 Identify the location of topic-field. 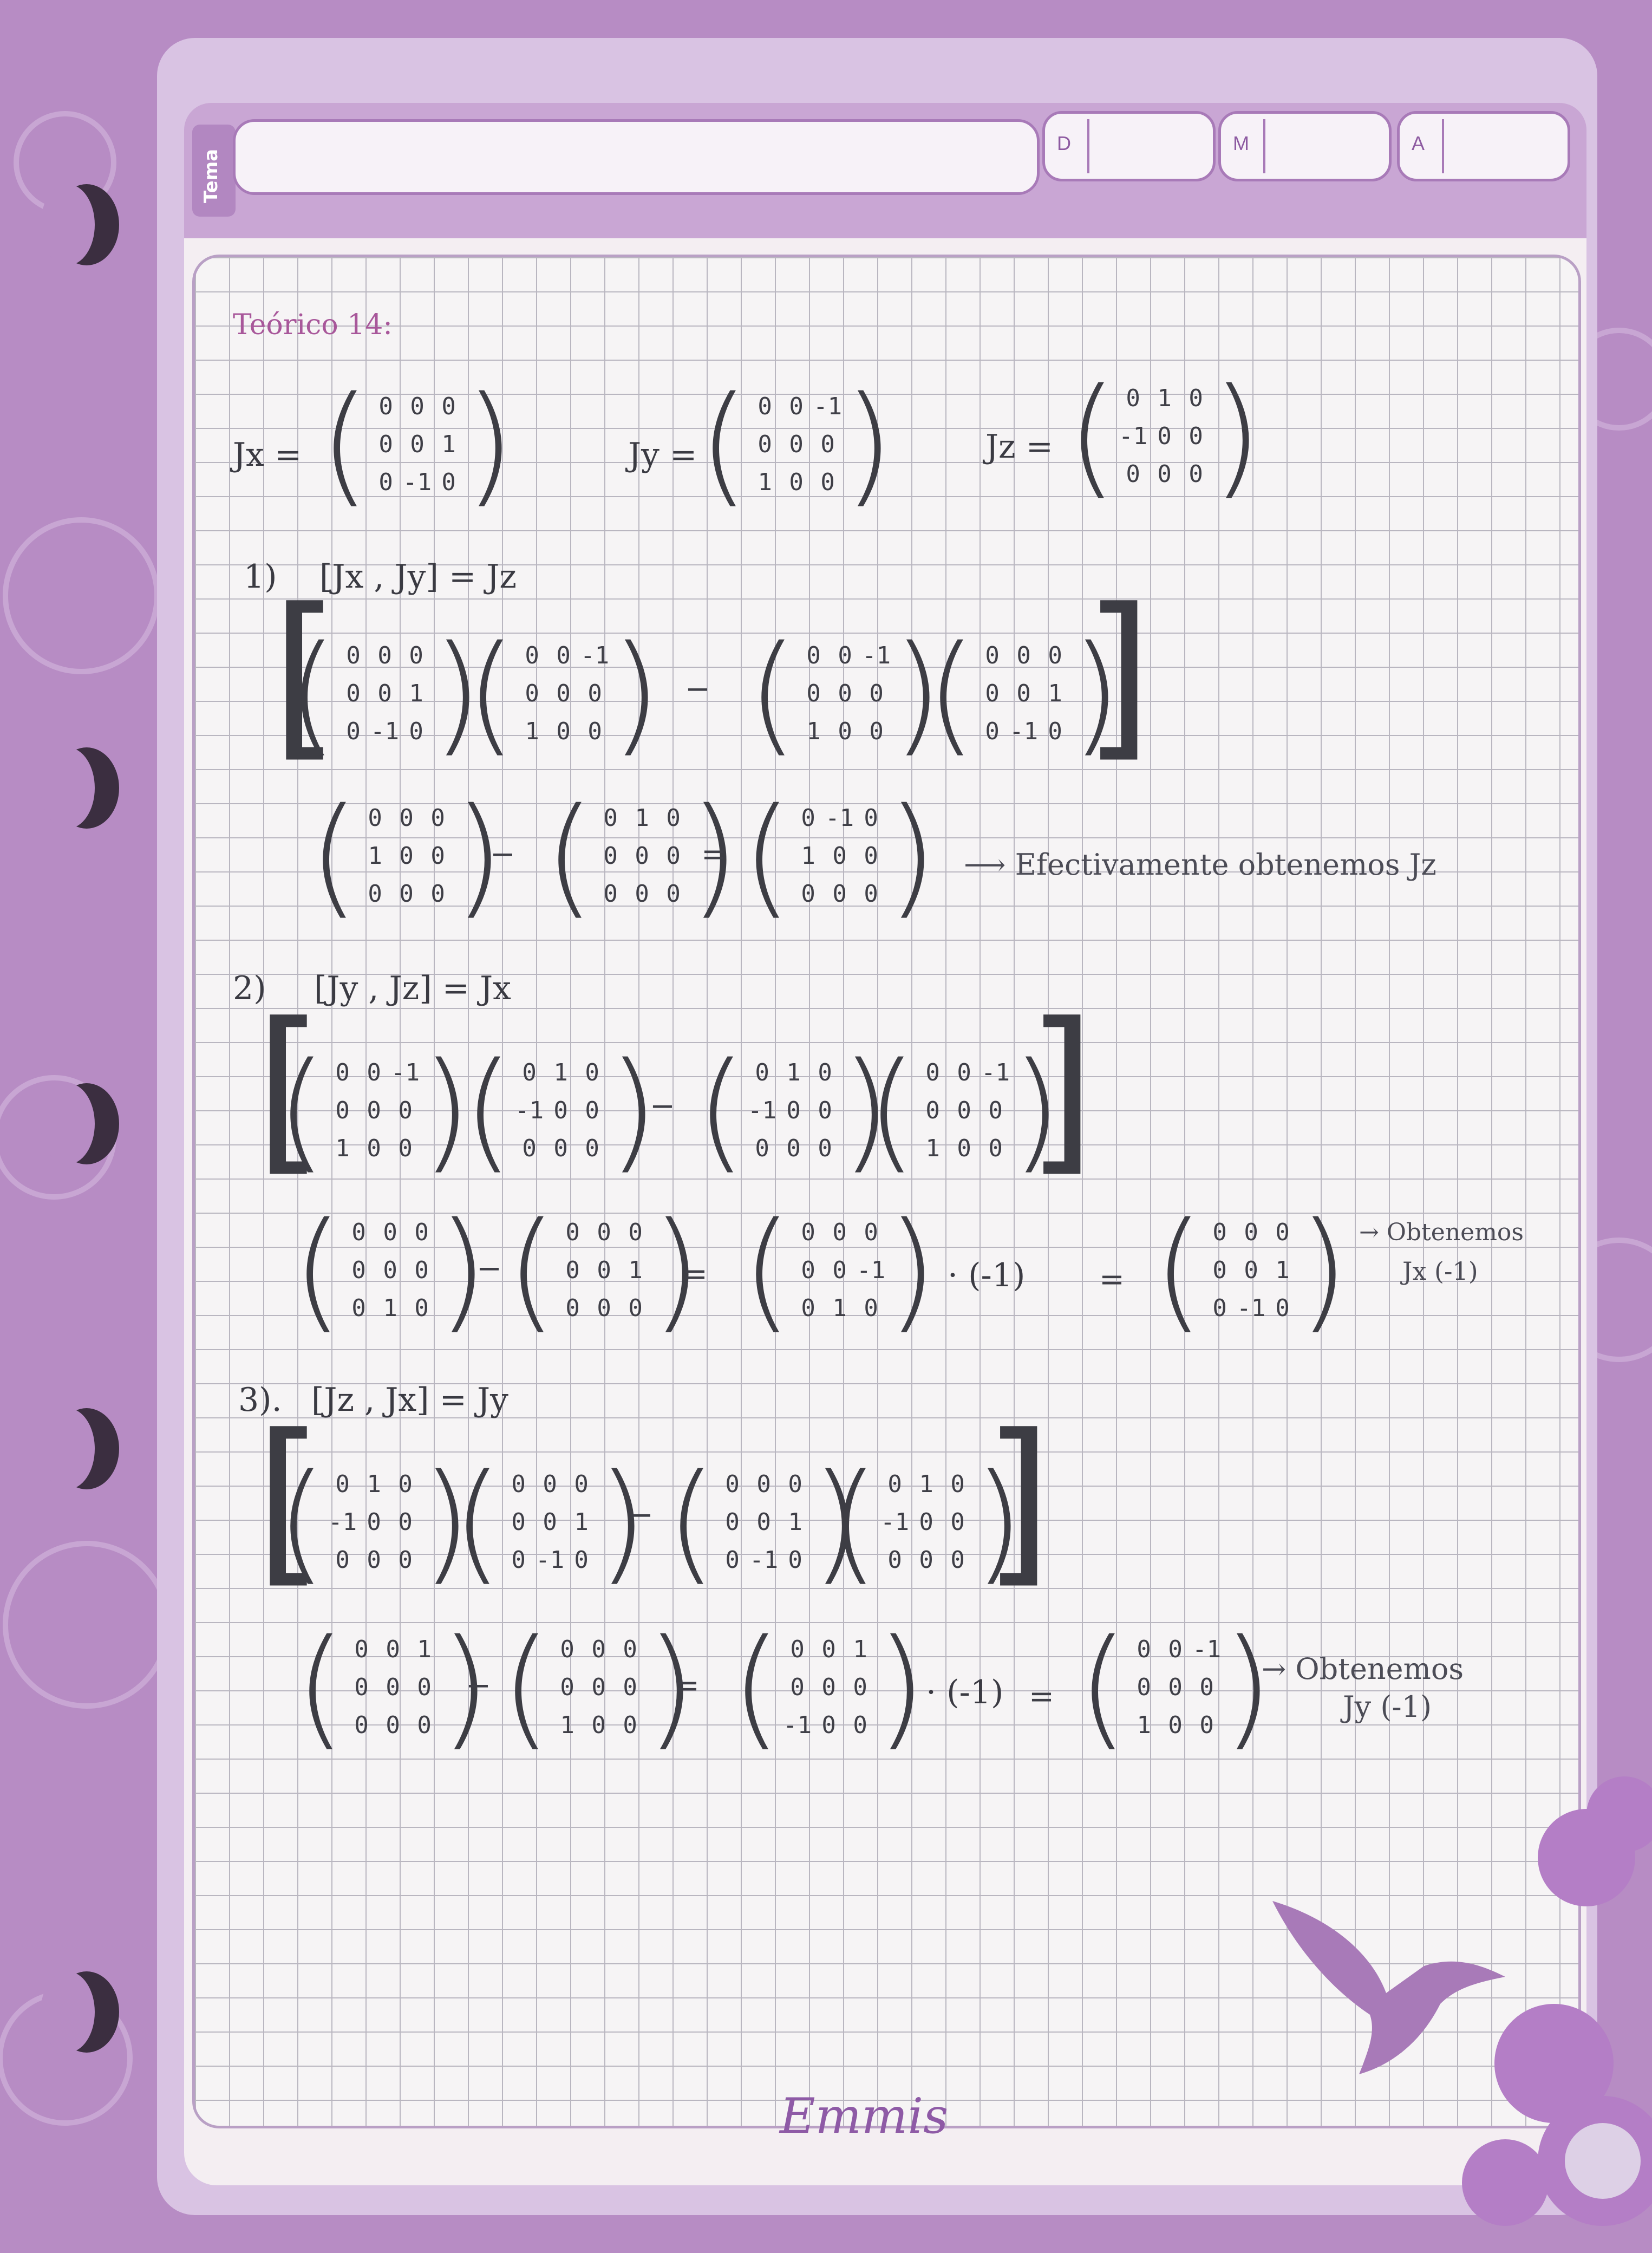
(636, 157).